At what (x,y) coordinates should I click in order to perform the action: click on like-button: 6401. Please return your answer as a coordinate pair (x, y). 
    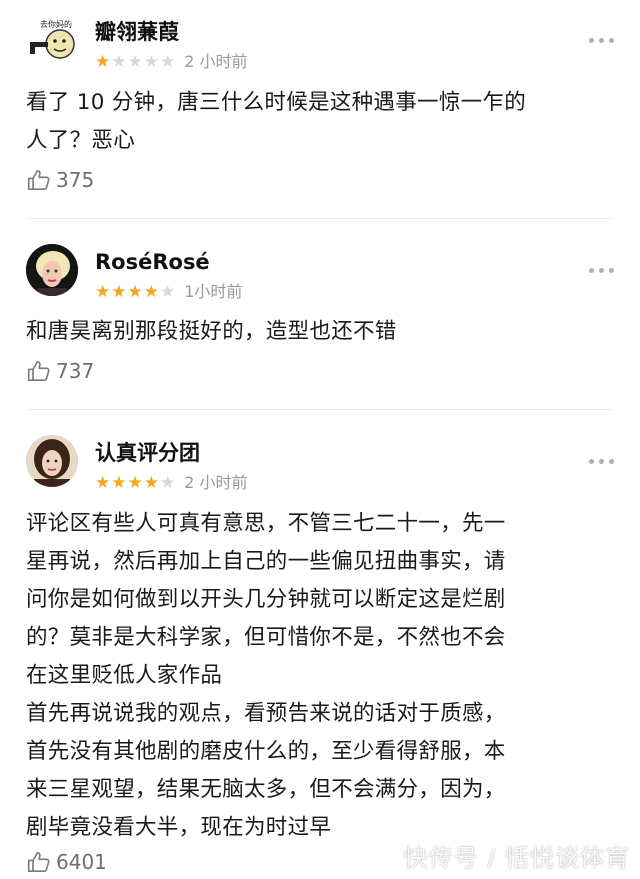
    Looking at the image, I should click on (66, 862).